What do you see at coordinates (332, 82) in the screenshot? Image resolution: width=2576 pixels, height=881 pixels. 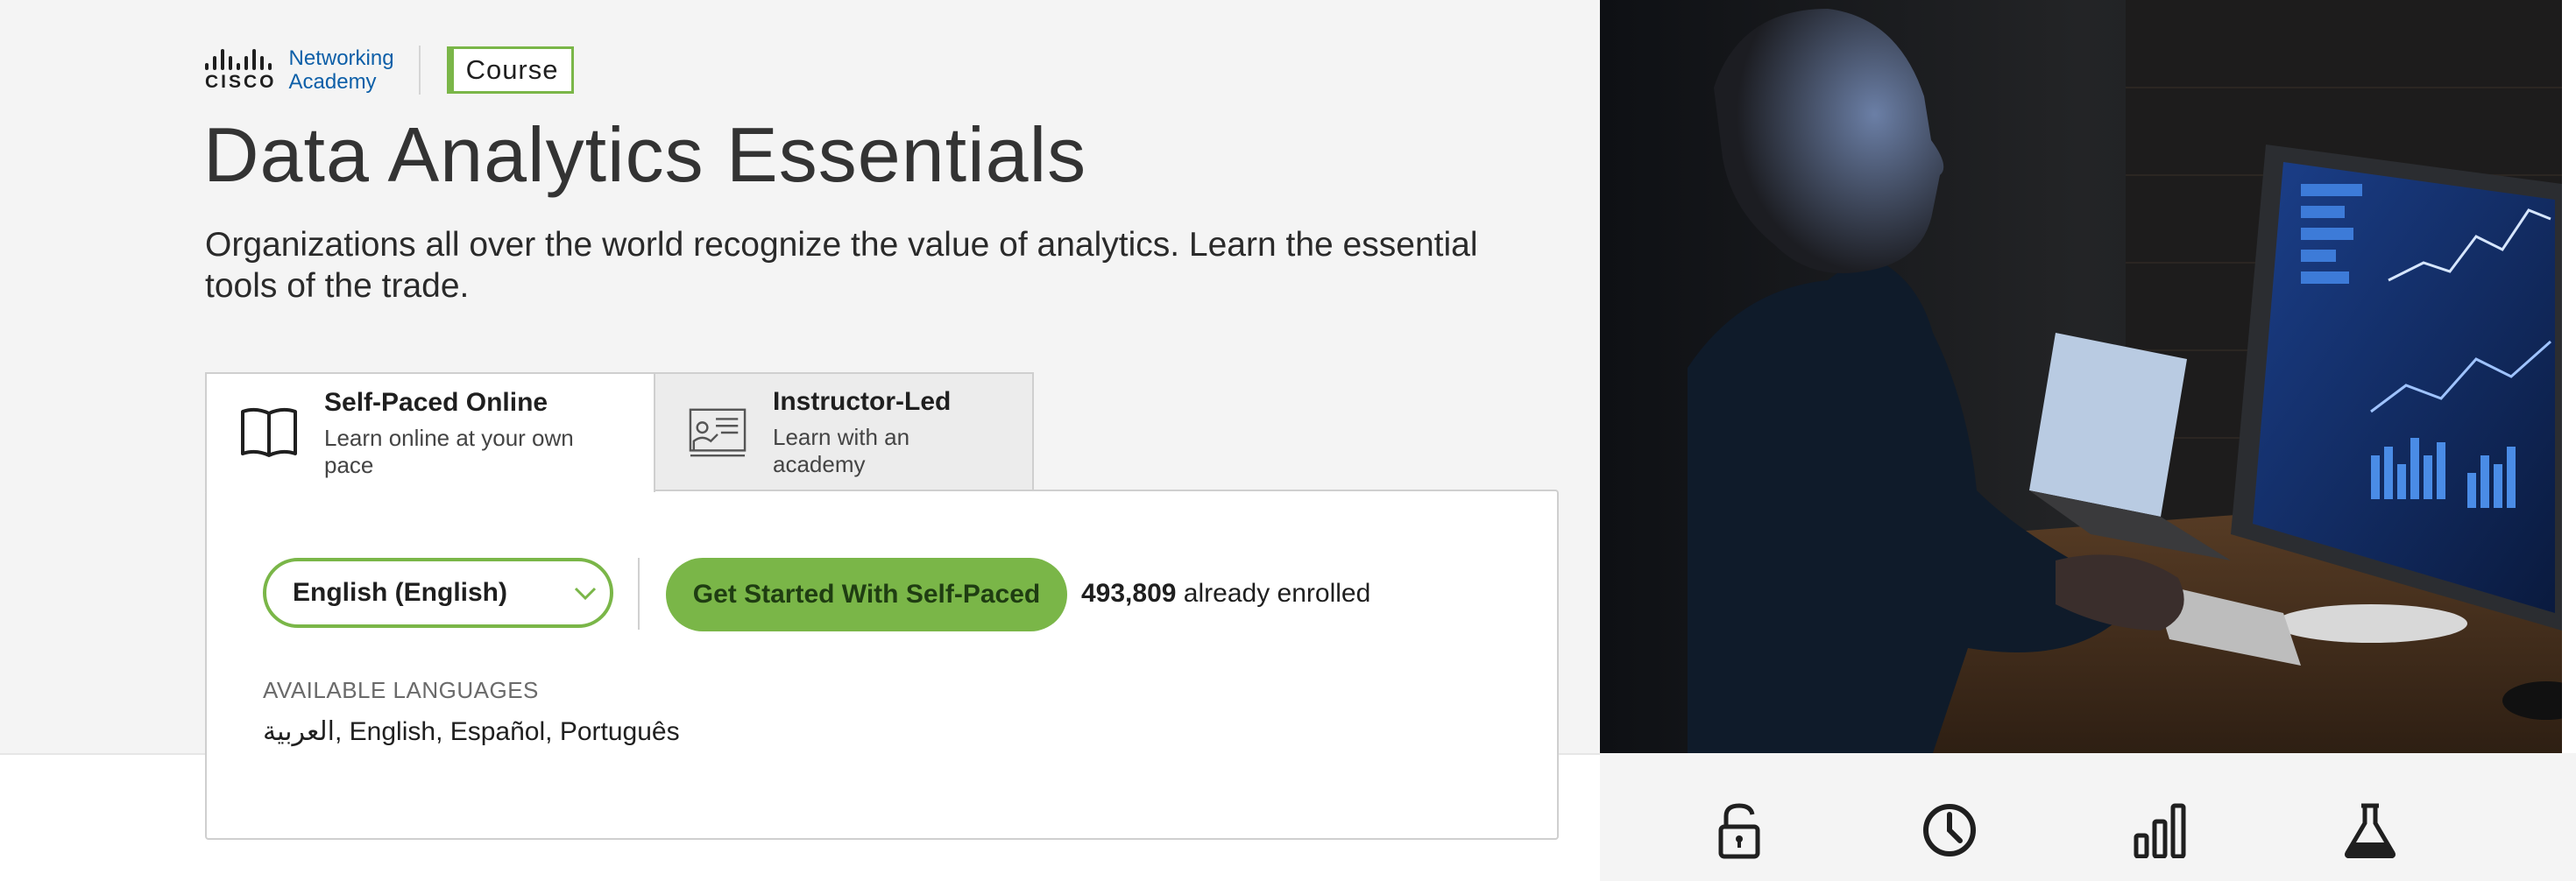 I see `netacad-line2: Academy` at bounding box center [332, 82].